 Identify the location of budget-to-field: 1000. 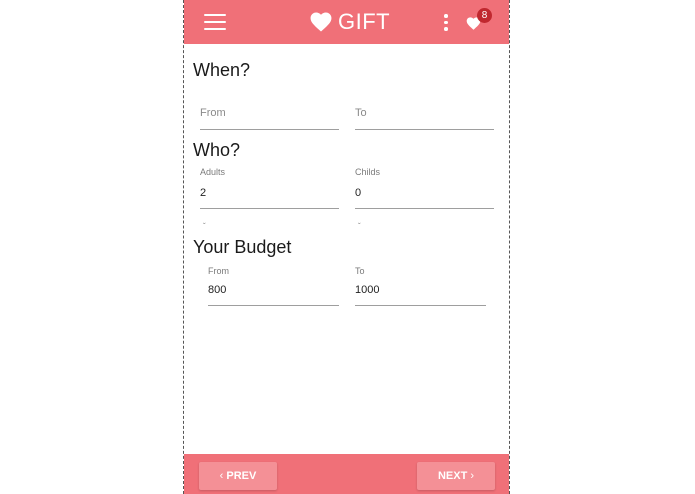
(420, 292).